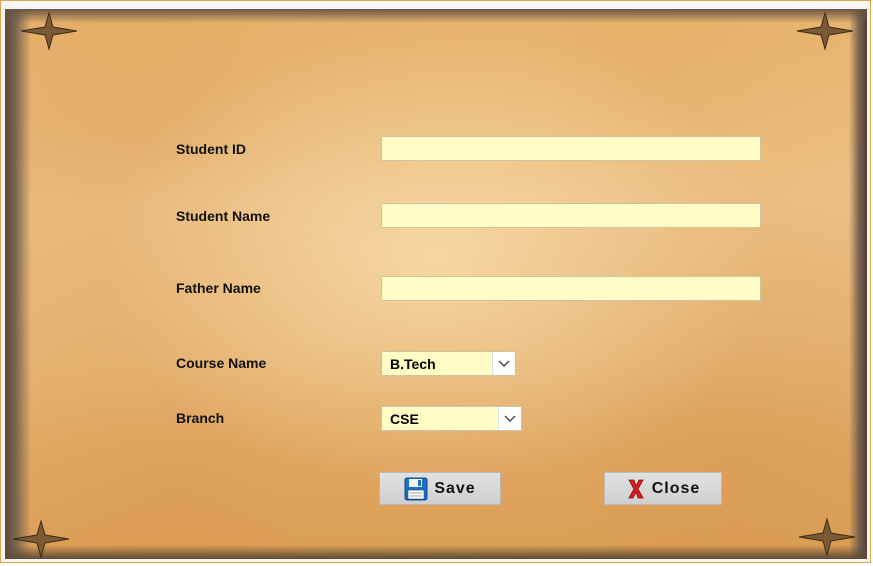  I want to click on red-x-icon, so click(636, 488).